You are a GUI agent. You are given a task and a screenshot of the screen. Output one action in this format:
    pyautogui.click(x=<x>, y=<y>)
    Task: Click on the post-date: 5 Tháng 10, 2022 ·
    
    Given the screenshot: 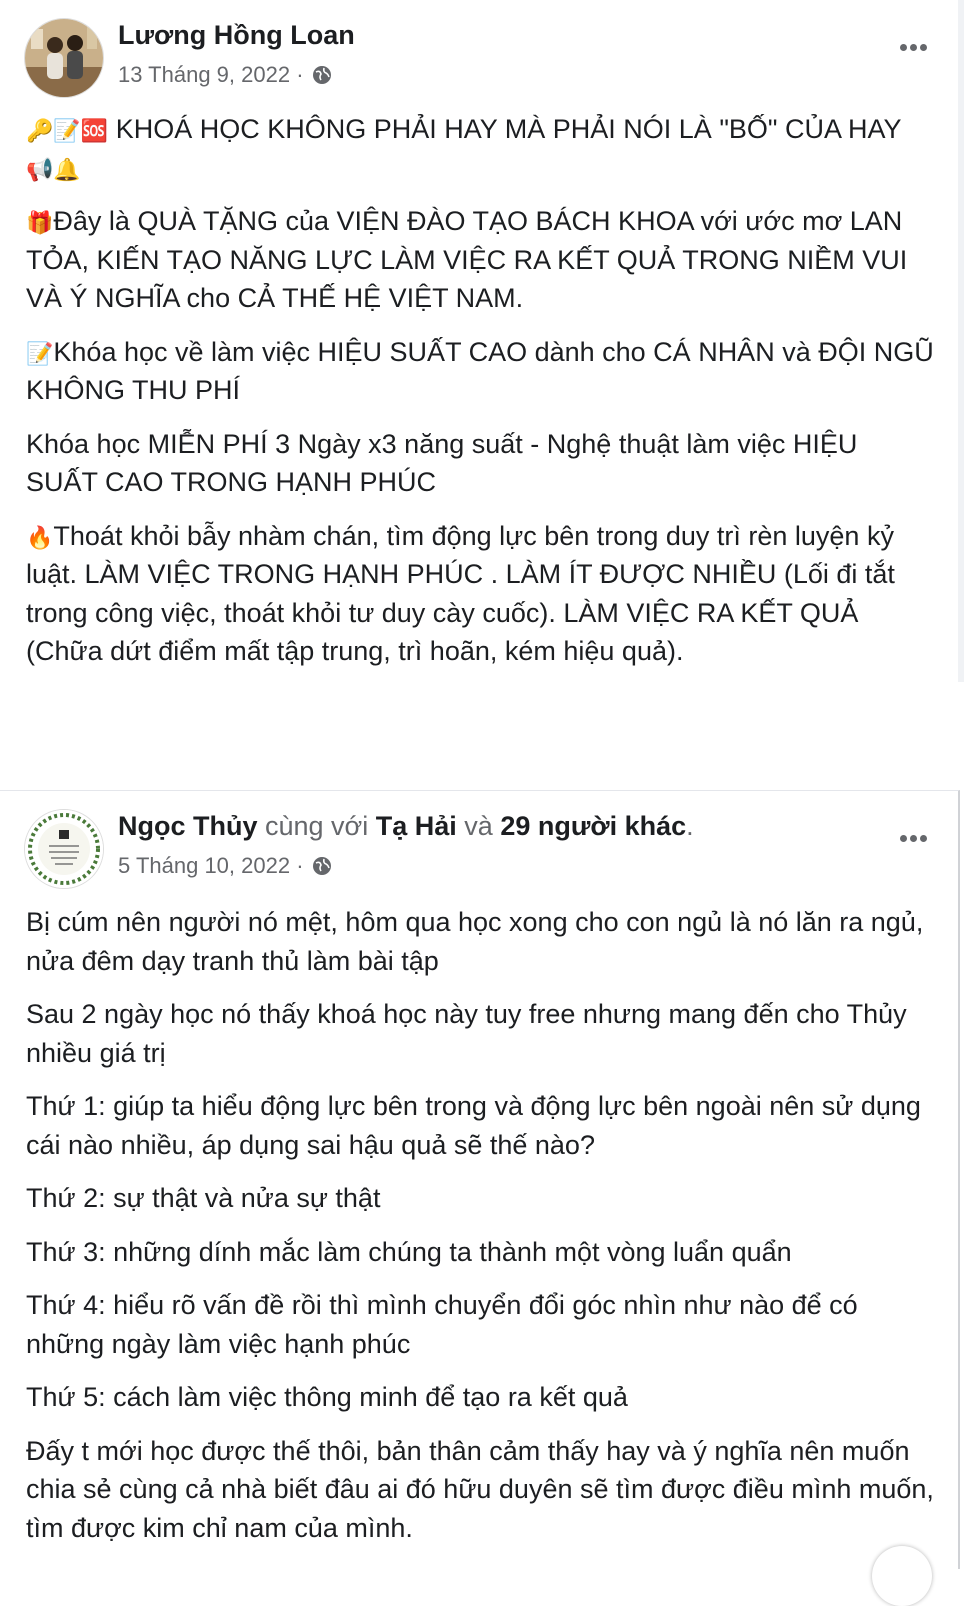 What is the action you would take?
    pyautogui.click(x=211, y=865)
    